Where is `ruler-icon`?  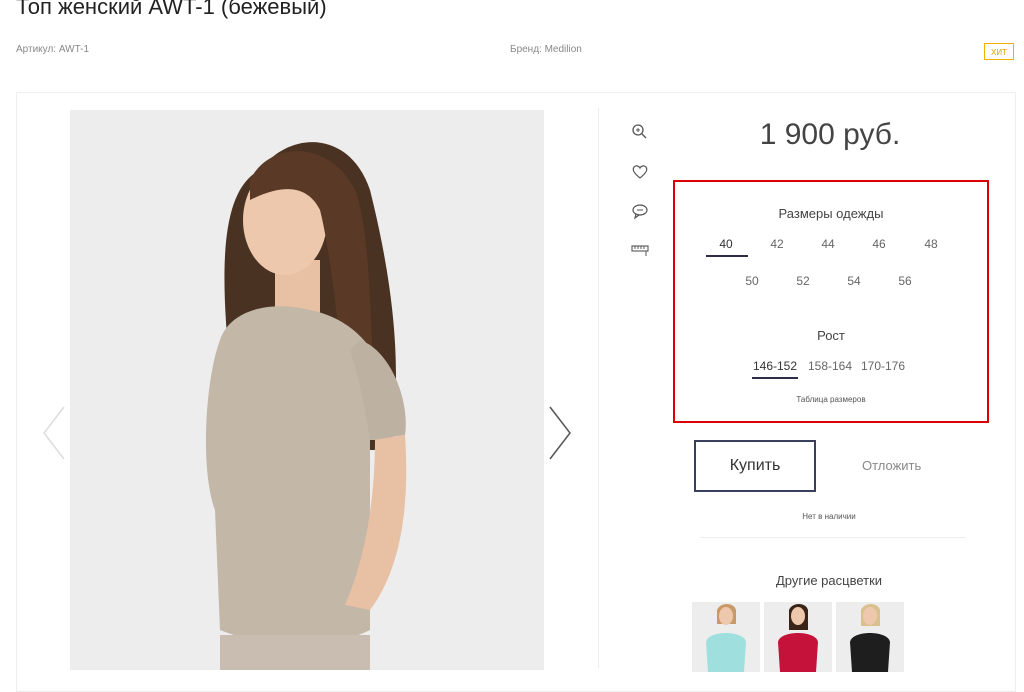
ruler-icon is located at coordinates (640, 250).